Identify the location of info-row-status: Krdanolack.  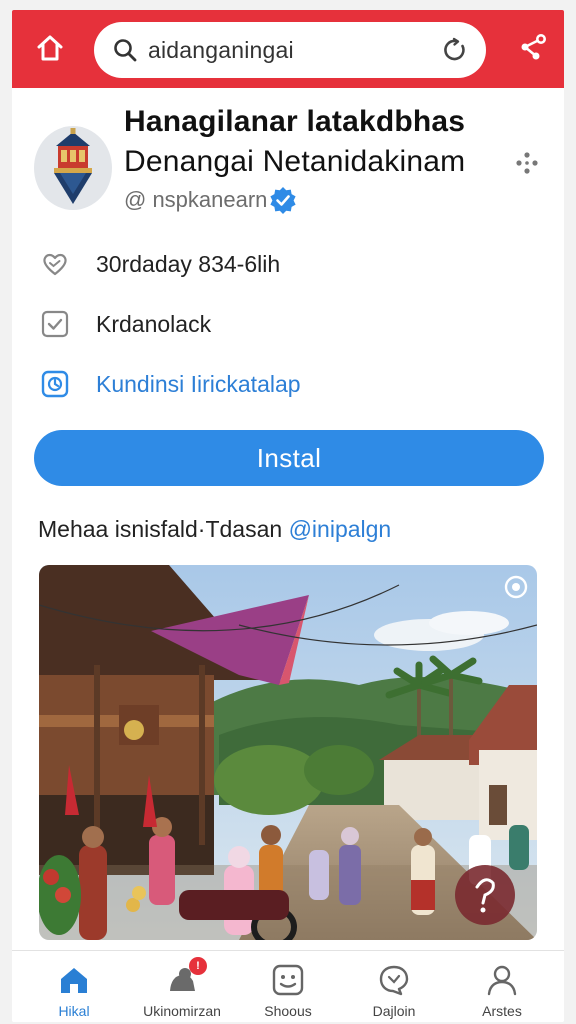
(288, 324).